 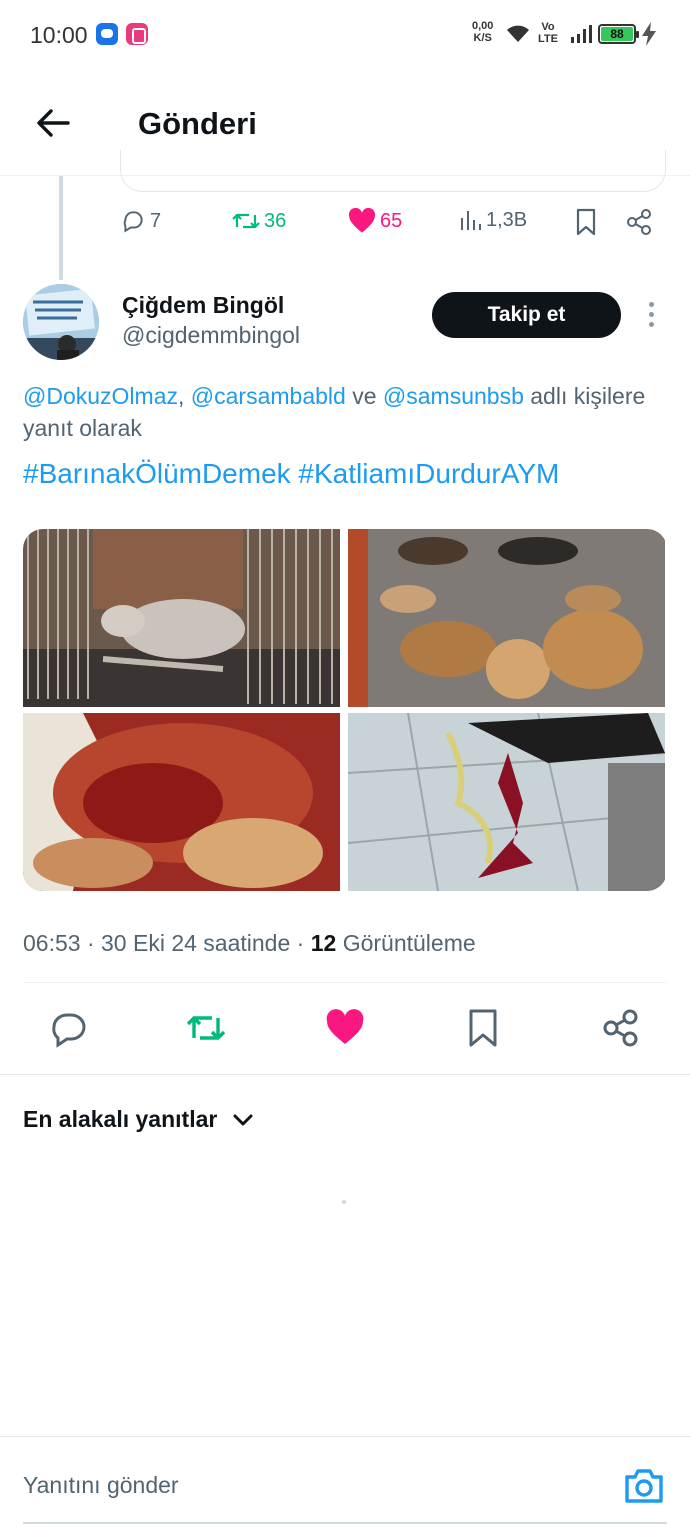 What do you see at coordinates (526, 315) in the screenshot?
I see `follow-button: Takip et` at bounding box center [526, 315].